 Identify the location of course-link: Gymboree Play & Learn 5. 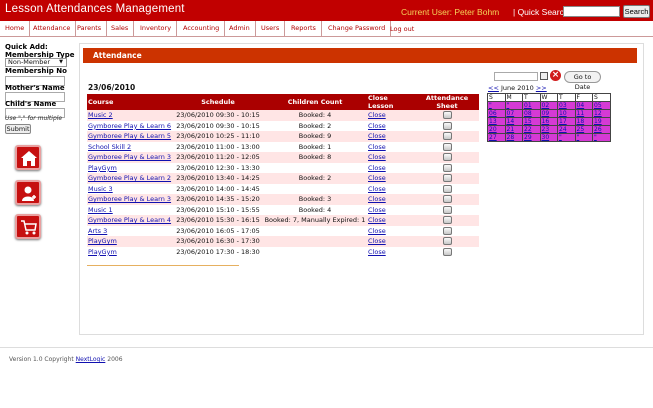
(130, 136).